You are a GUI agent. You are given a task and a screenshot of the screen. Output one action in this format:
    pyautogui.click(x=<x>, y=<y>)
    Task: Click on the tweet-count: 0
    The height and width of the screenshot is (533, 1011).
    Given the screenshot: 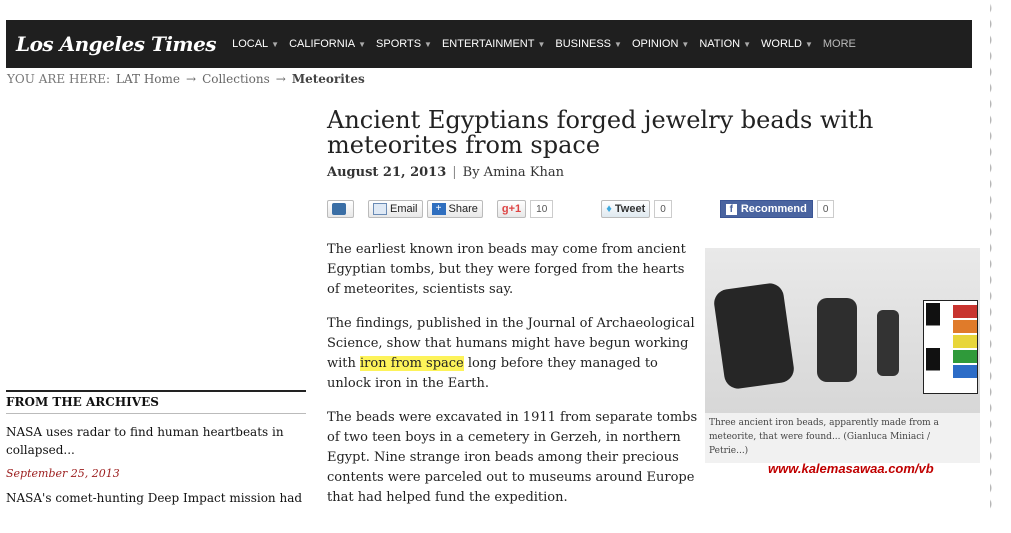 What is the action you would take?
    pyautogui.click(x=663, y=209)
    